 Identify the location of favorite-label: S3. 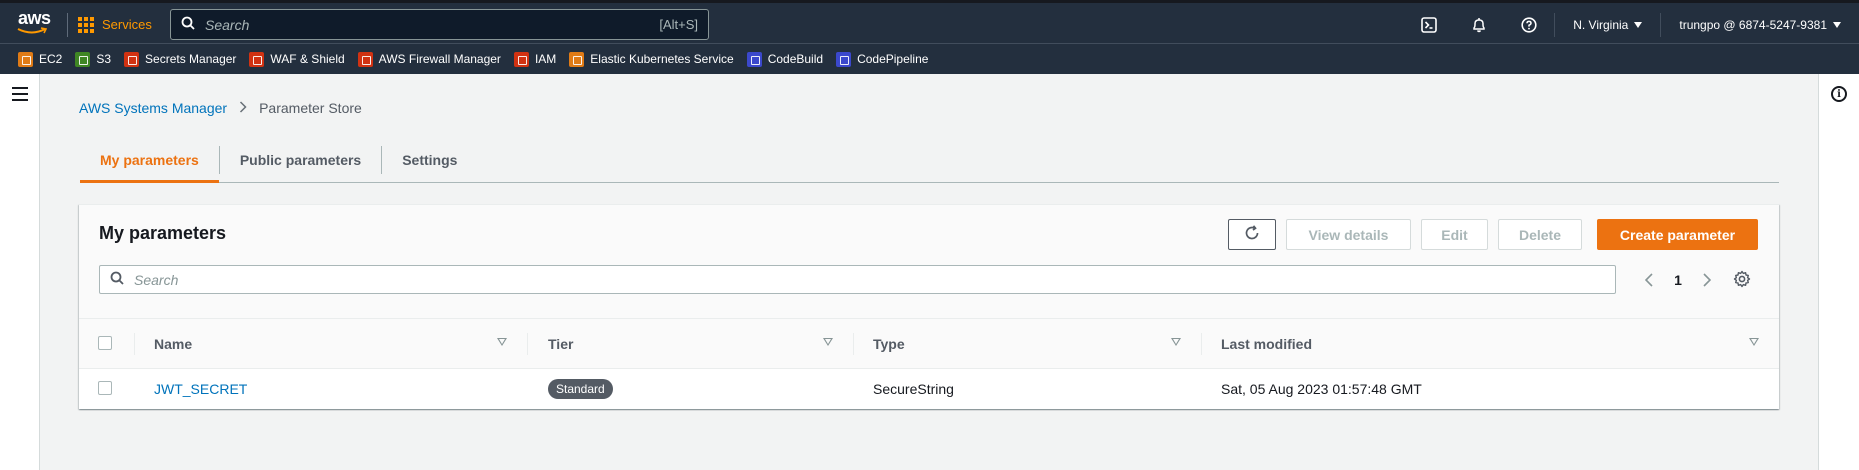
(104, 59).